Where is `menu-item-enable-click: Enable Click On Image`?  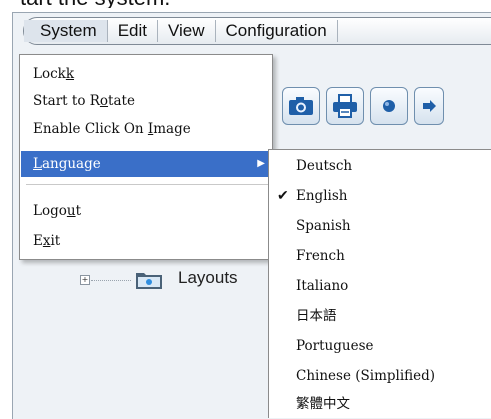 menu-item-enable-click: Enable Click On Image is located at coordinates (146, 129).